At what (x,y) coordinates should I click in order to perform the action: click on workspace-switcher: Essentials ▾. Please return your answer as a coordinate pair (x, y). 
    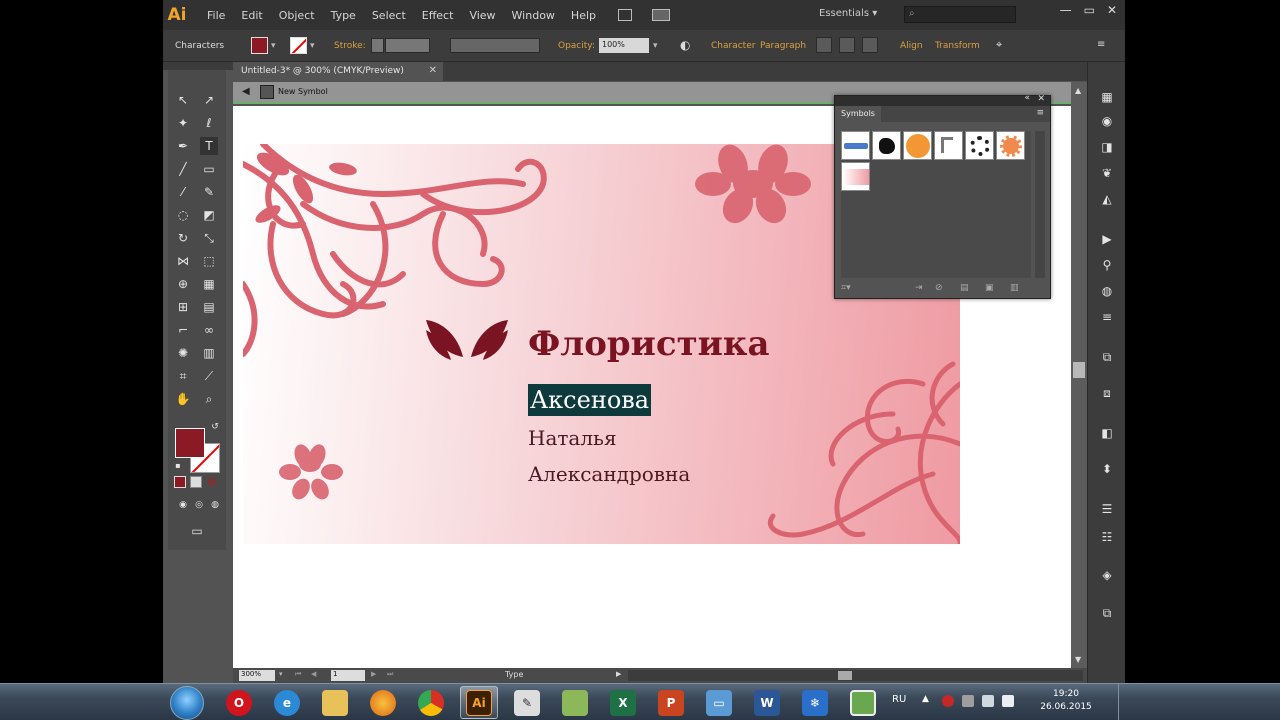
    Looking at the image, I should click on (848, 13).